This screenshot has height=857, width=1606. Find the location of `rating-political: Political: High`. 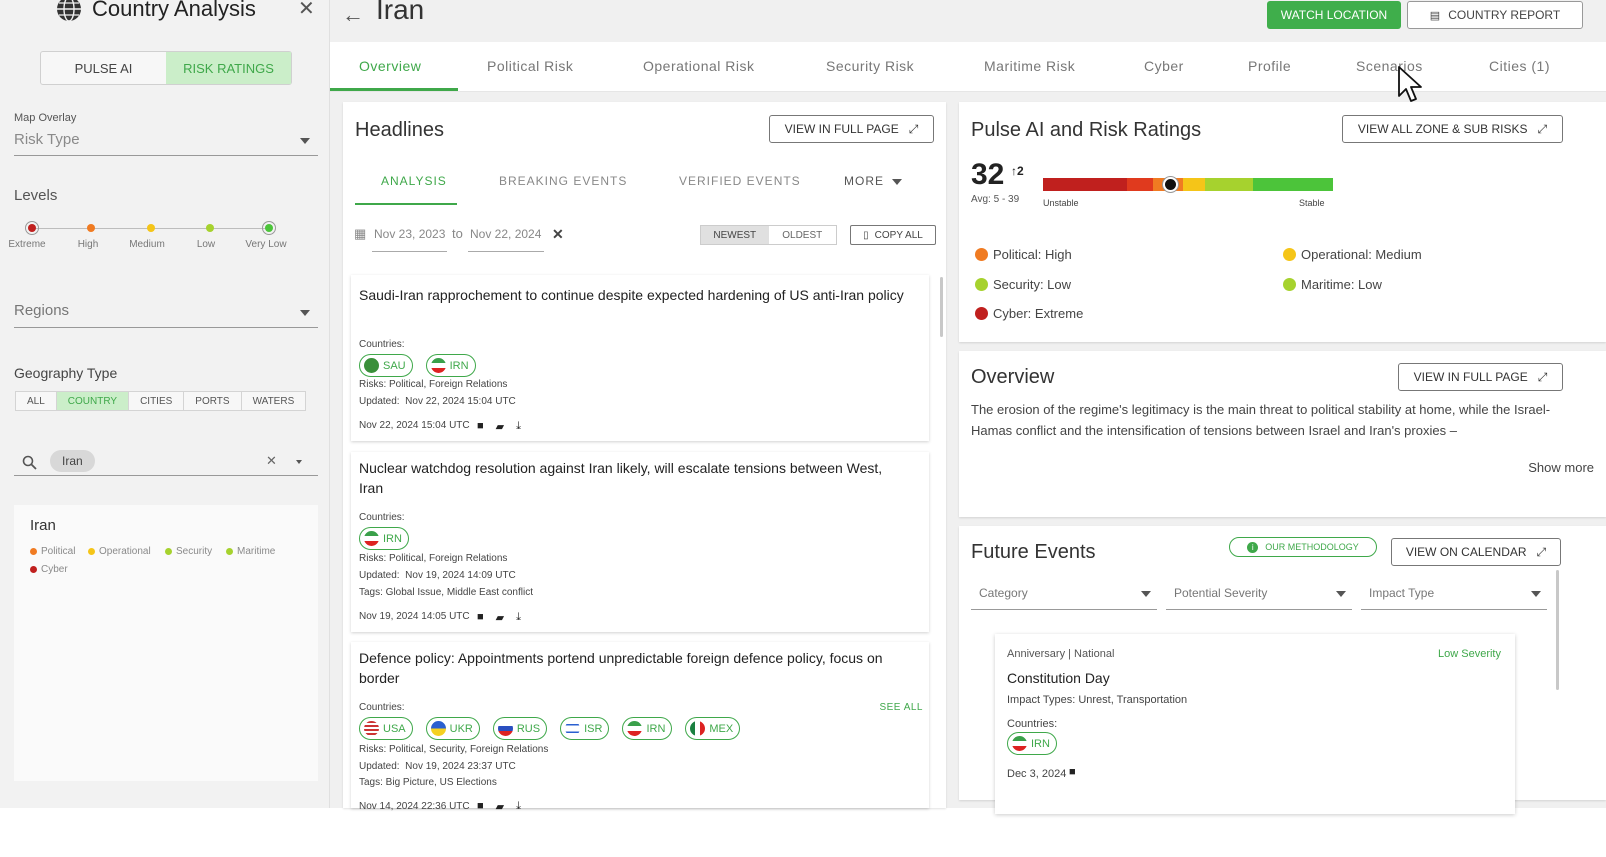

rating-political: Political: High is located at coordinates (1023, 254).